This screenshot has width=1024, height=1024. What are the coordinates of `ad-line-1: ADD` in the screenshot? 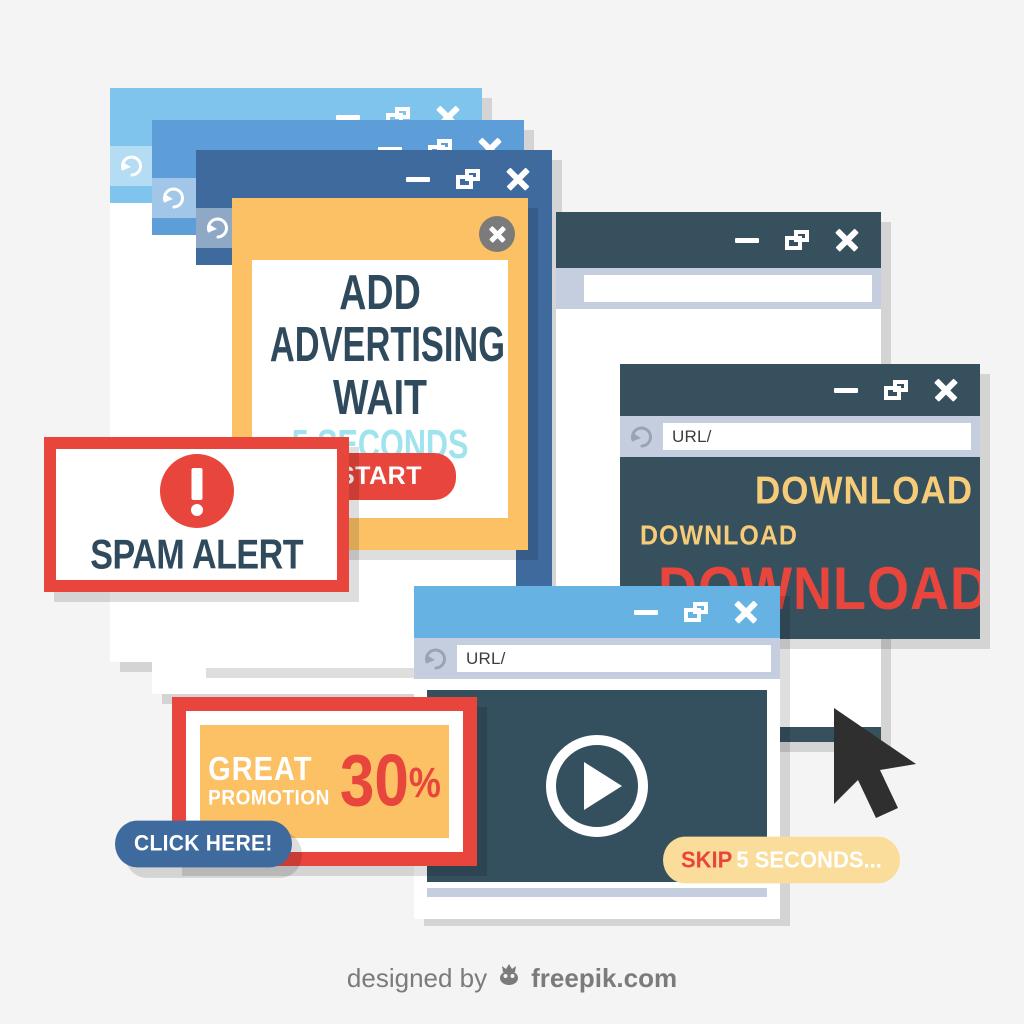 It's located at (380, 293).